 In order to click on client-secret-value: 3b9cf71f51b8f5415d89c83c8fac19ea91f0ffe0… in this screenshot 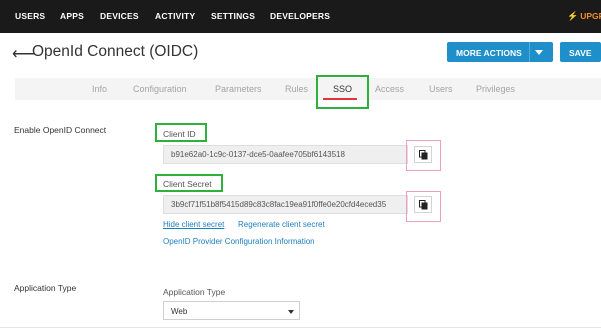, I will do `click(279, 204)`.